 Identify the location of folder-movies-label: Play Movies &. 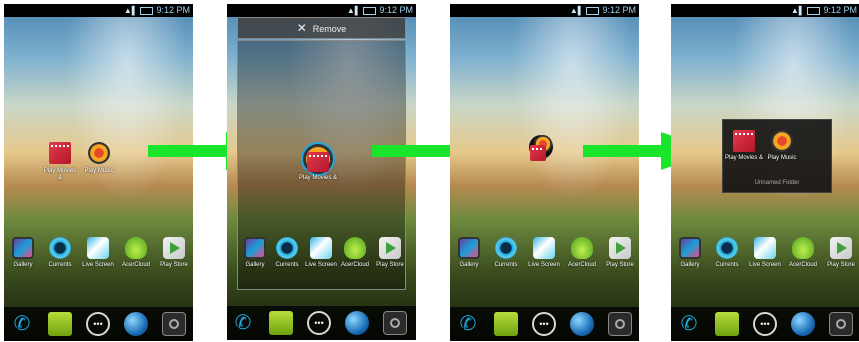
(744, 158).